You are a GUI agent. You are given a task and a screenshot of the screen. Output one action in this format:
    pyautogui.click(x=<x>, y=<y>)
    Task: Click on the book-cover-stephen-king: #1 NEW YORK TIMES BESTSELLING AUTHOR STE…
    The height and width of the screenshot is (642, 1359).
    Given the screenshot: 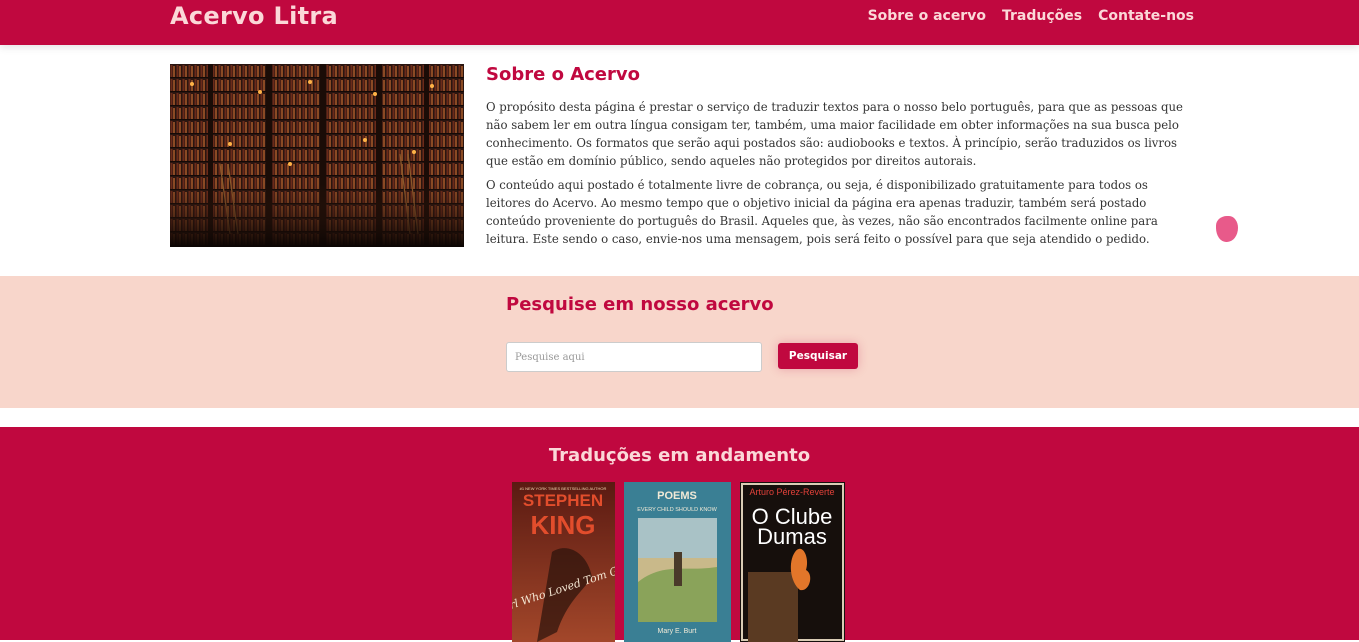 What is the action you would take?
    pyautogui.click(x=563, y=562)
    